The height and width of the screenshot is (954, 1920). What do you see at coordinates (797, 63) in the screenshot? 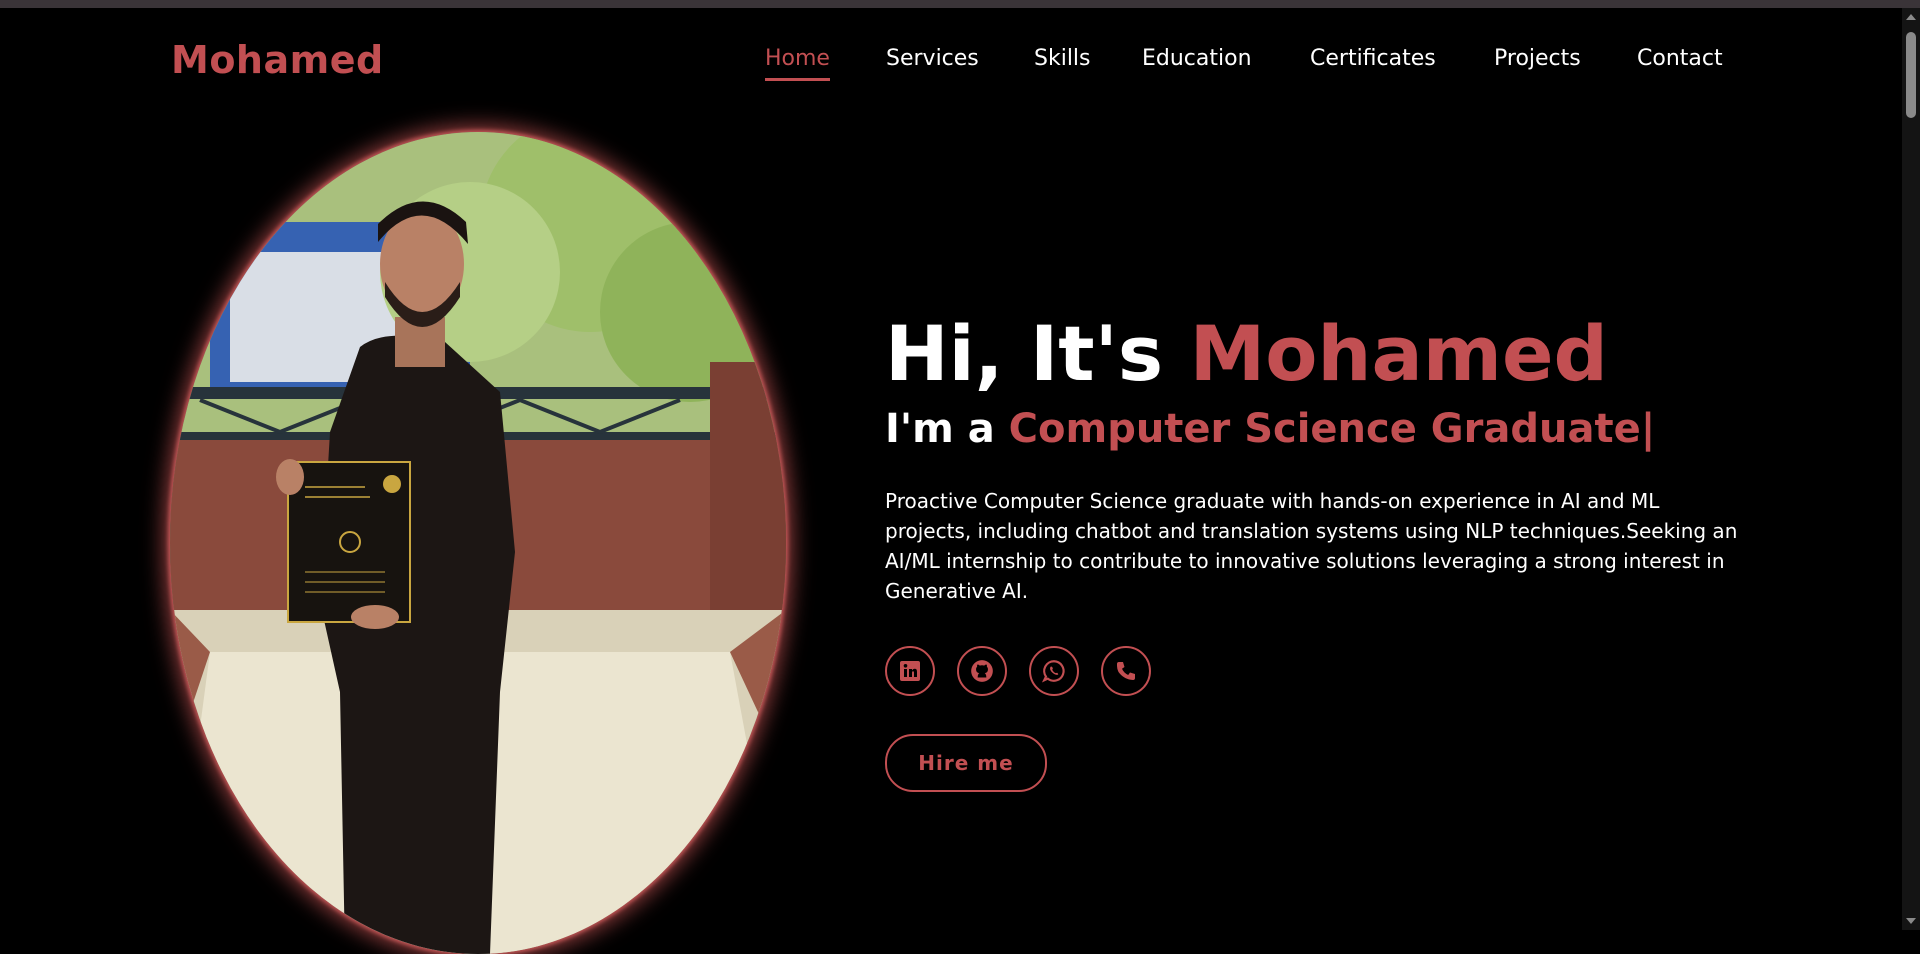
I see `nav-home: Home` at bounding box center [797, 63].